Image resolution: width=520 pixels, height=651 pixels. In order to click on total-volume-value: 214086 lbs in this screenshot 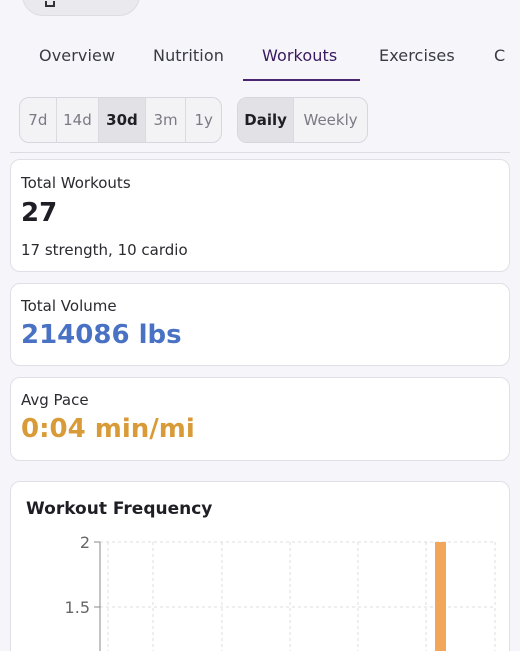, I will do `click(101, 335)`.